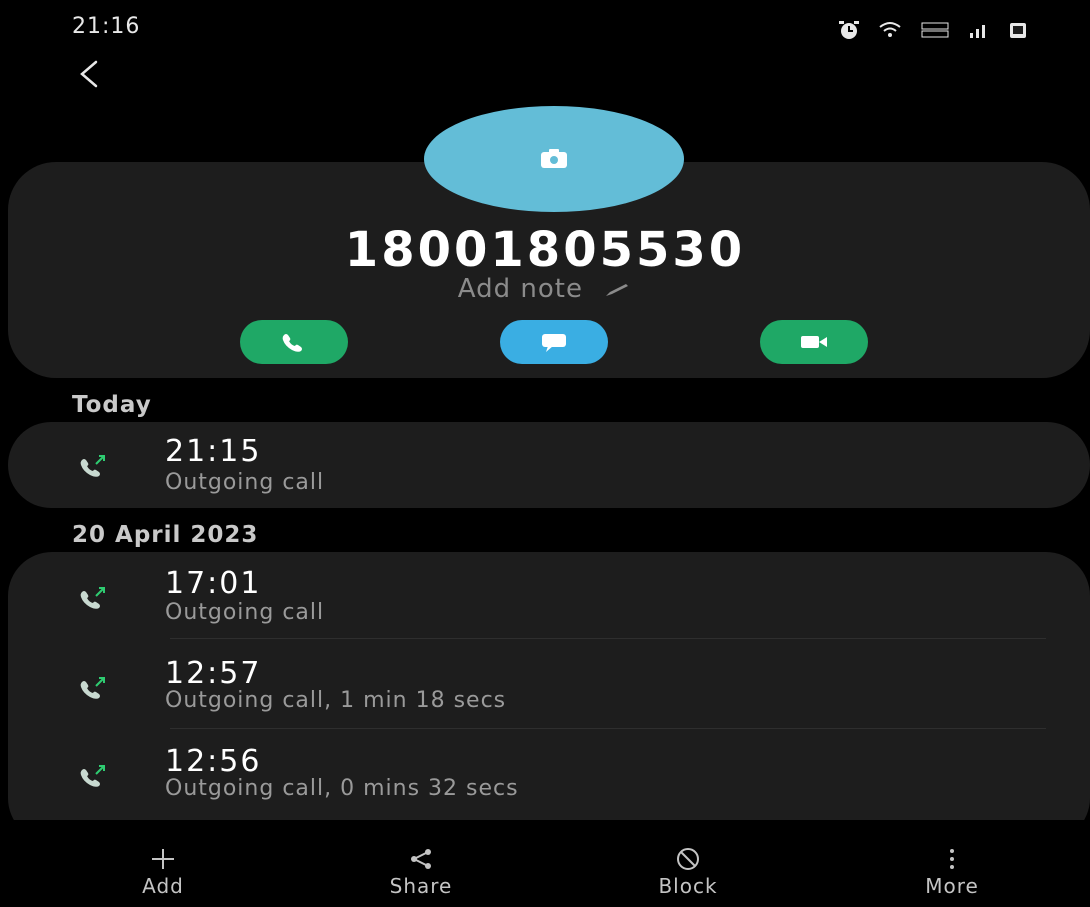  What do you see at coordinates (545, 250) in the screenshot?
I see `phone-number: 18001805530` at bounding box center [545, 250].